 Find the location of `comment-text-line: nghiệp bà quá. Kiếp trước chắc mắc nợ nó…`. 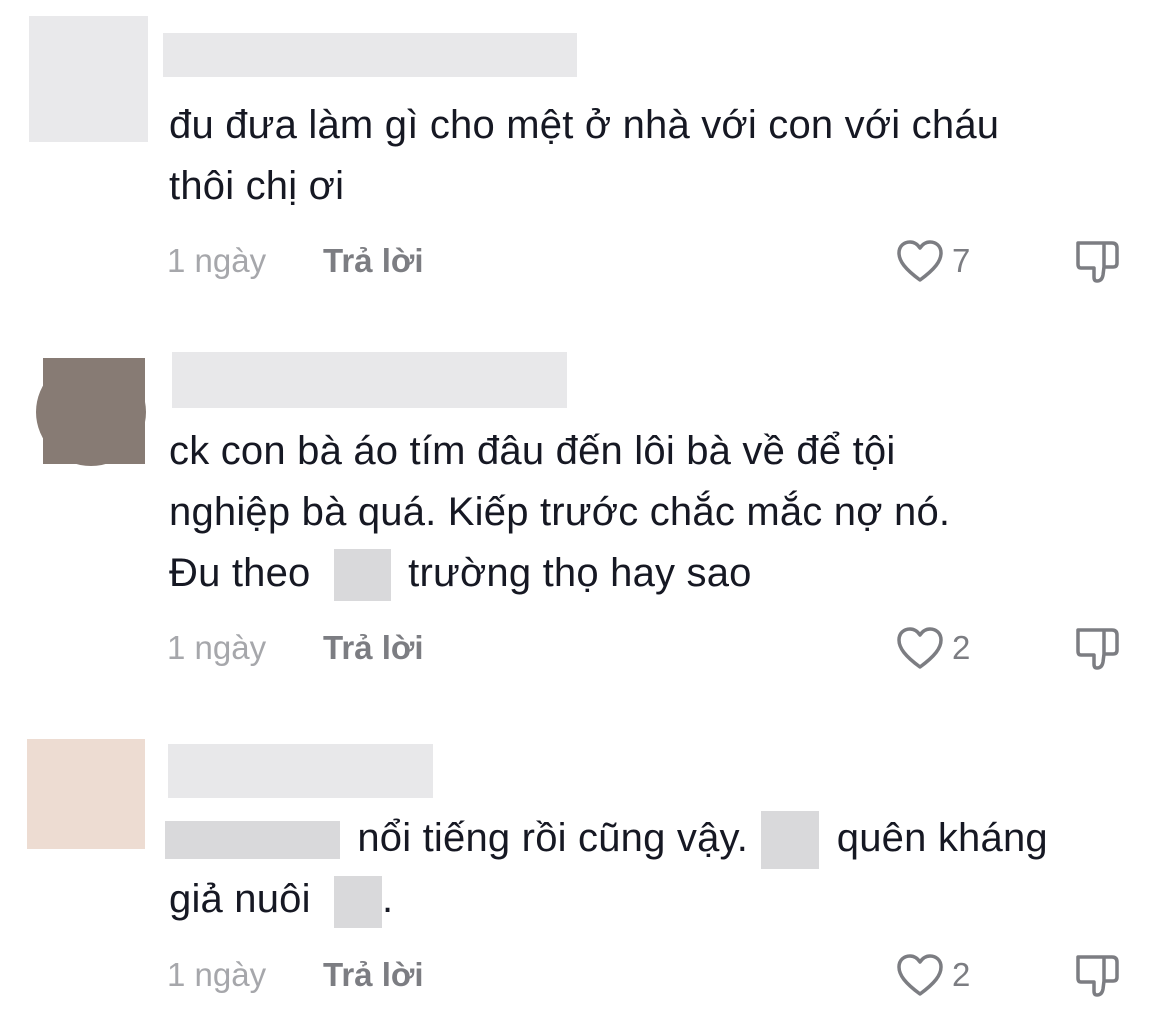

comment-text-line: nghiệp bà quá. Kiếp trước chắc mắc nợ nó… is located at coordinates (560, 512).